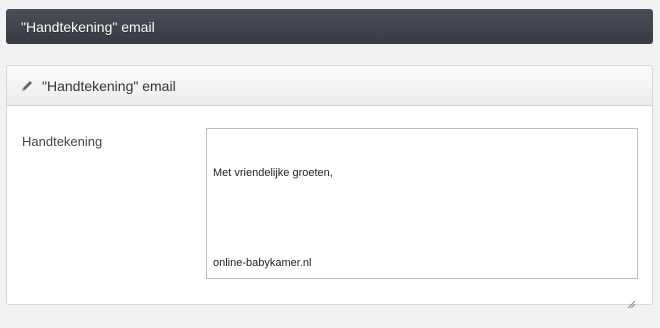 The image size is (660, 328). What do you see at coordinates (62, 141) in the screenshot?
I see `signature-field-label: Handtekening` at bounding box center [62, 141].